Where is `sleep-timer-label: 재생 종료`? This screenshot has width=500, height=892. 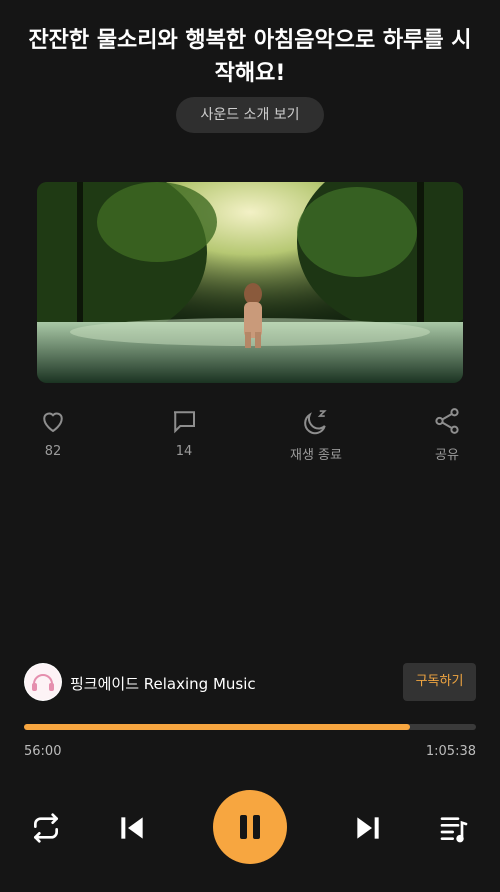 sleep-timer-label: 재생 종료 is located at coordinates (316, 455).